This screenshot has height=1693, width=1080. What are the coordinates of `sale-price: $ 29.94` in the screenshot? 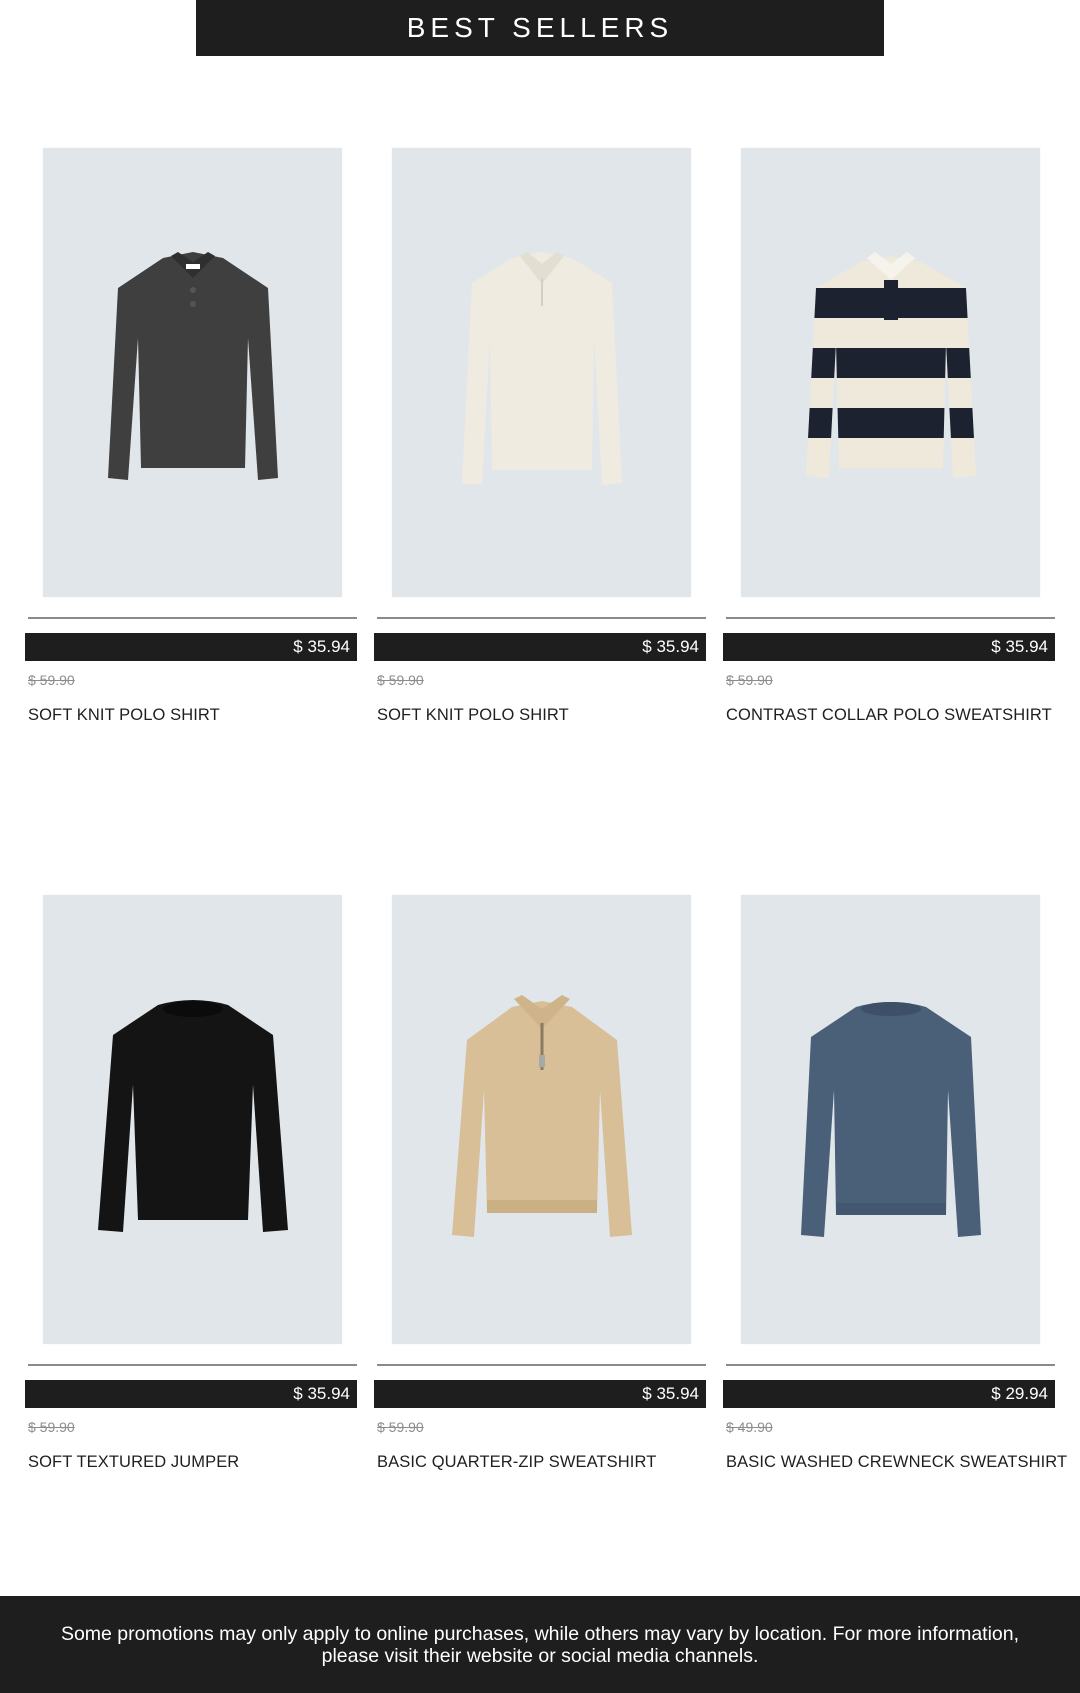 It's located at (889, 1394).